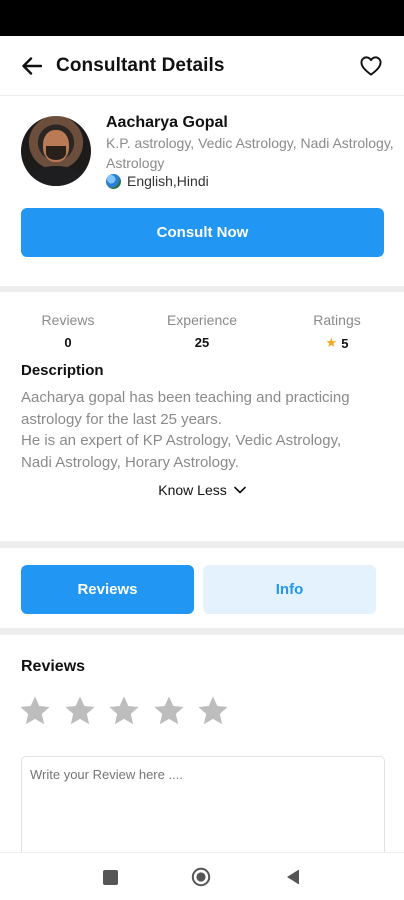  Describe the element at coordinates (337, 320) in the screenshot. I see `stat-ratings-label: Ratings` at that location.